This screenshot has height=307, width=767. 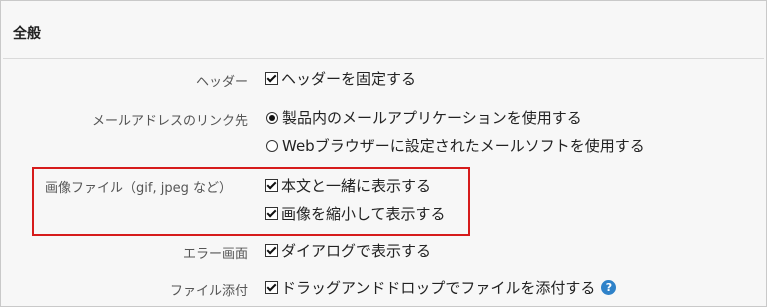 I want to click on checkbox-label: 画像を縮小して表示する, so click(x=363, y=214).